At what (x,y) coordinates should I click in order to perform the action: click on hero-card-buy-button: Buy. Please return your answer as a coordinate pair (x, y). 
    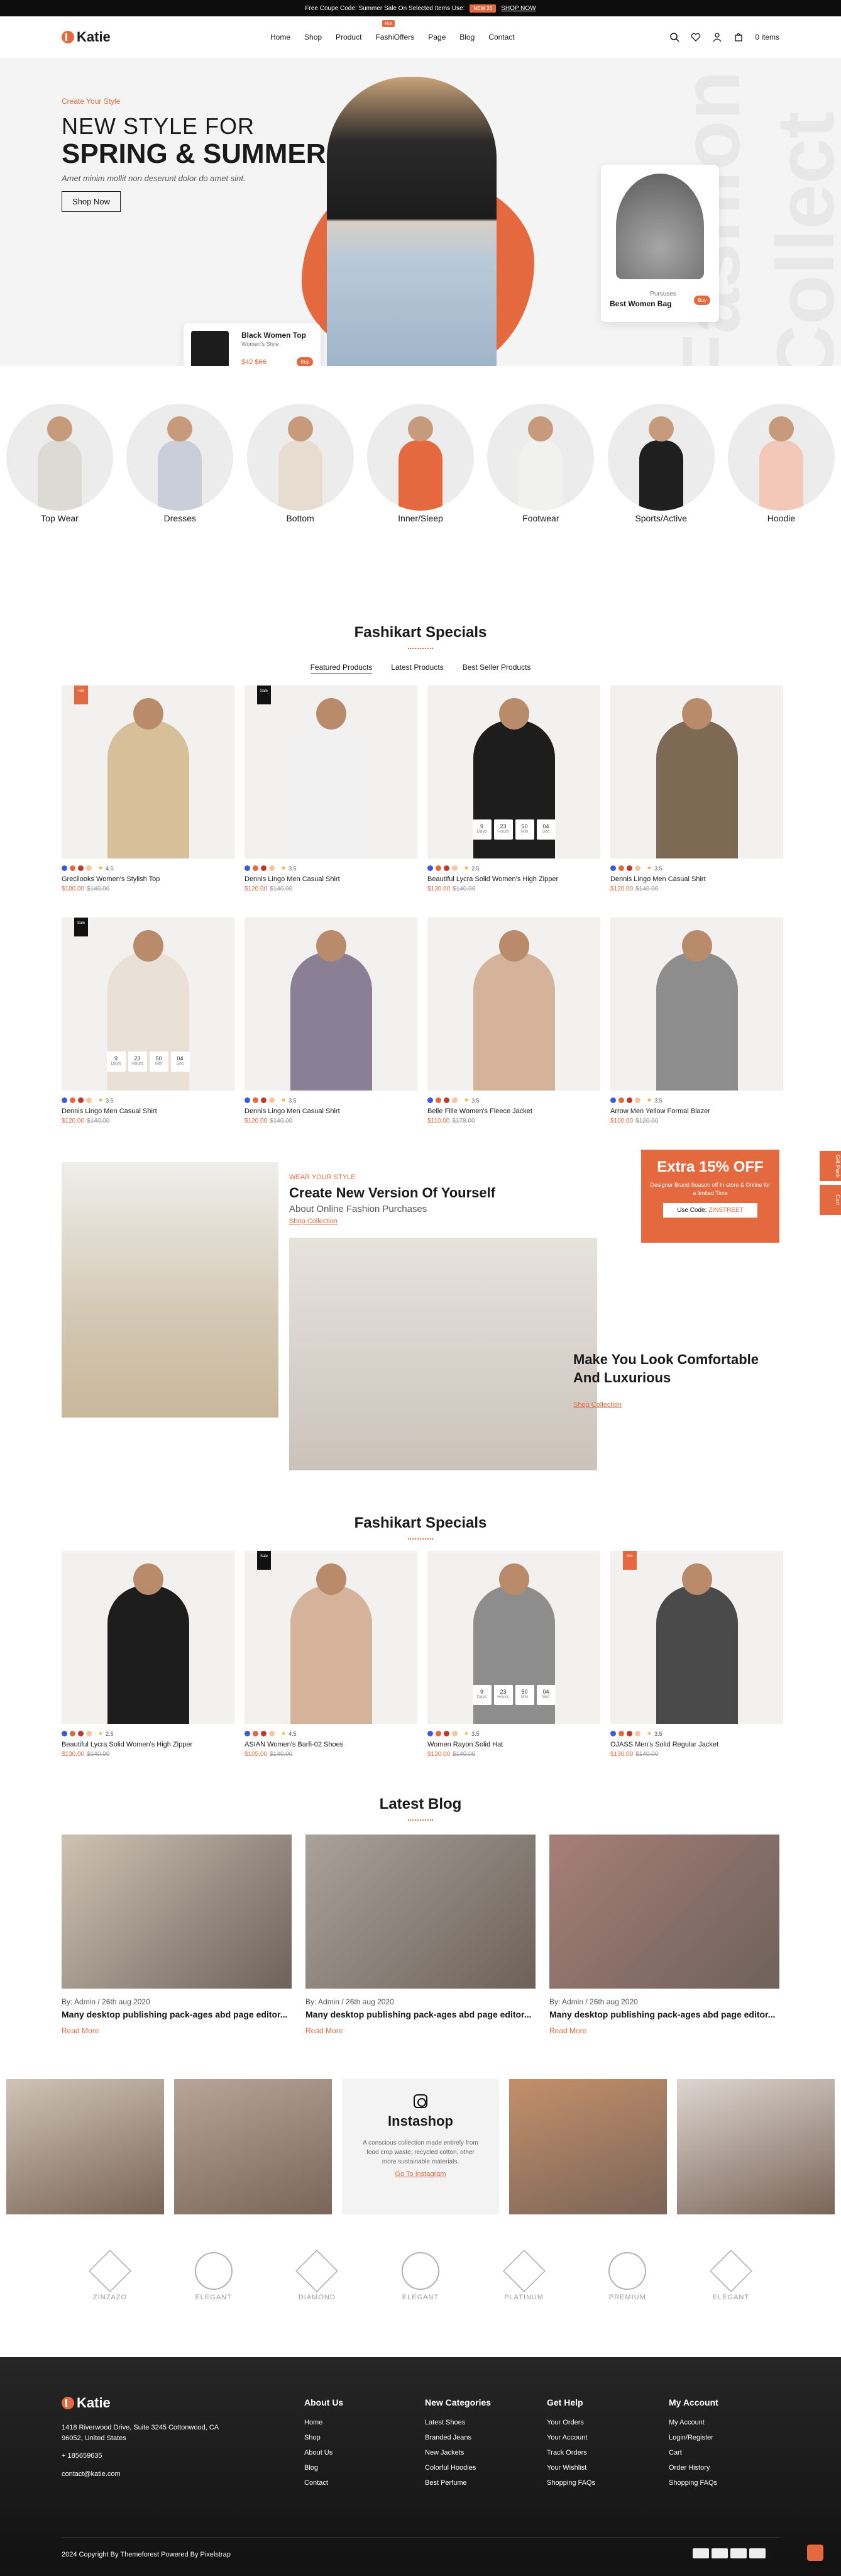
    Looking at the image, I should click on (305, 361).